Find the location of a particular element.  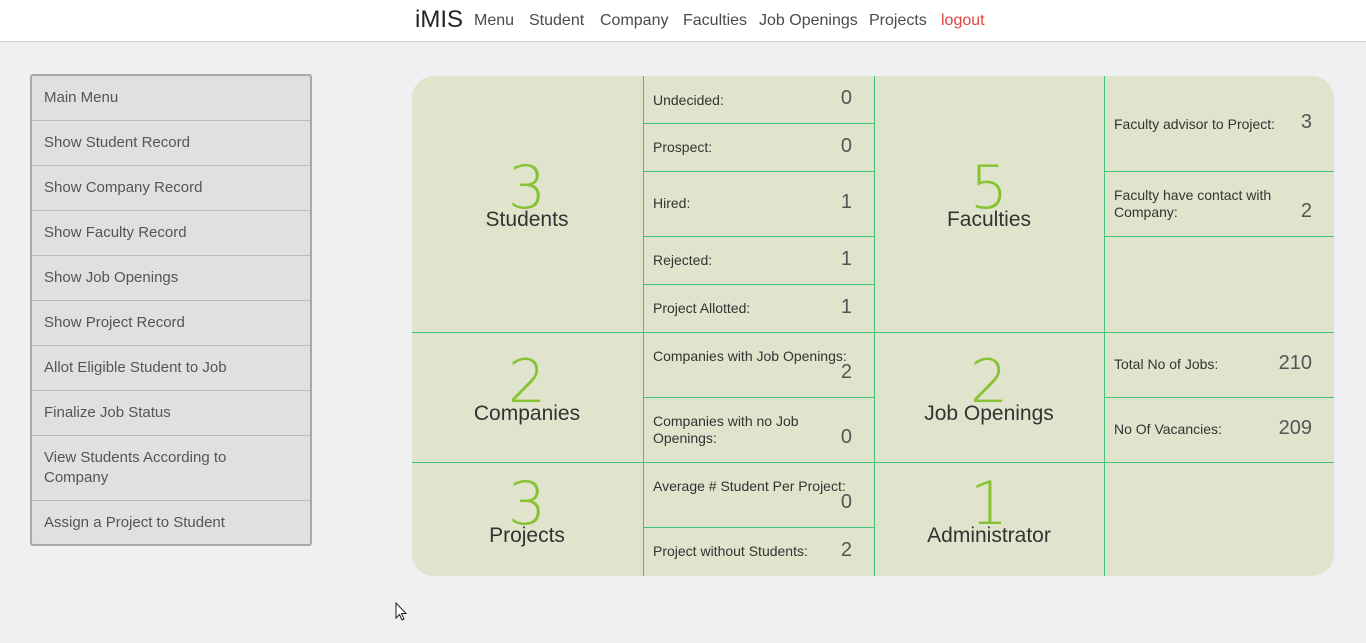

stat-faculty-advisor-value: 3 is located at coordinates (1306, 122).